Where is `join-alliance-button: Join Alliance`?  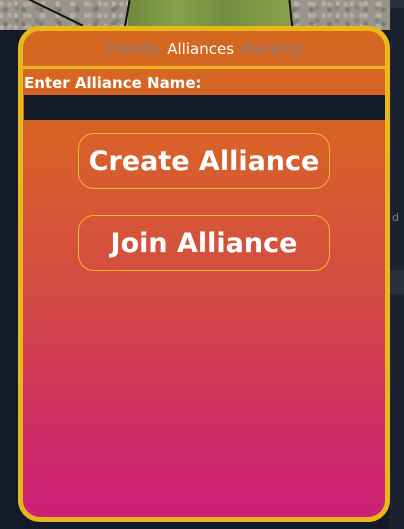 join-alliance-button: Join Alliance is located at coordinates (204, 243).